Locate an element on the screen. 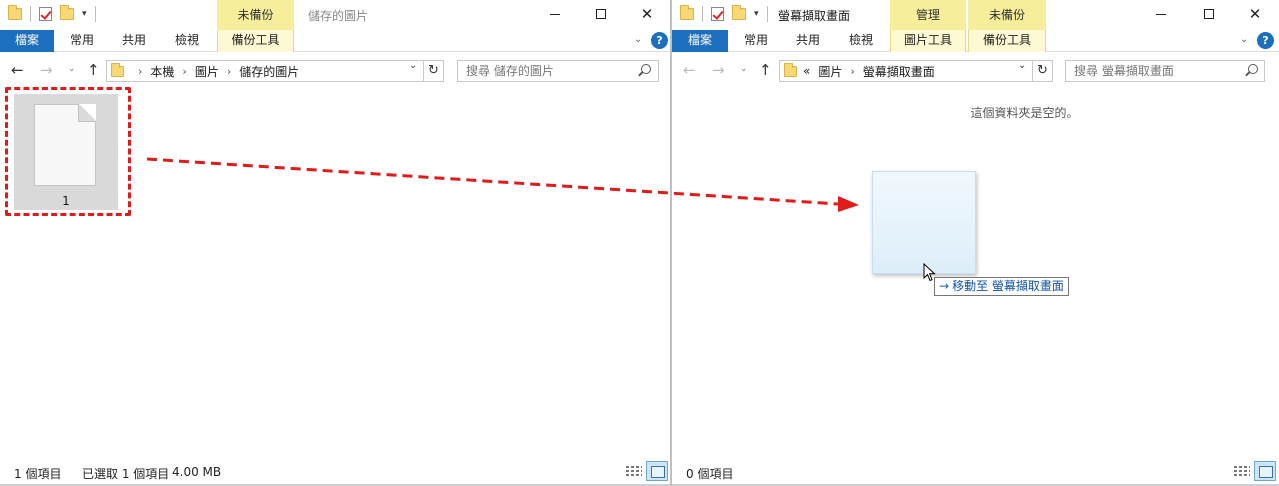  breadcrumb-item: 儲存的圖片 is located at coordinates (269, 71).